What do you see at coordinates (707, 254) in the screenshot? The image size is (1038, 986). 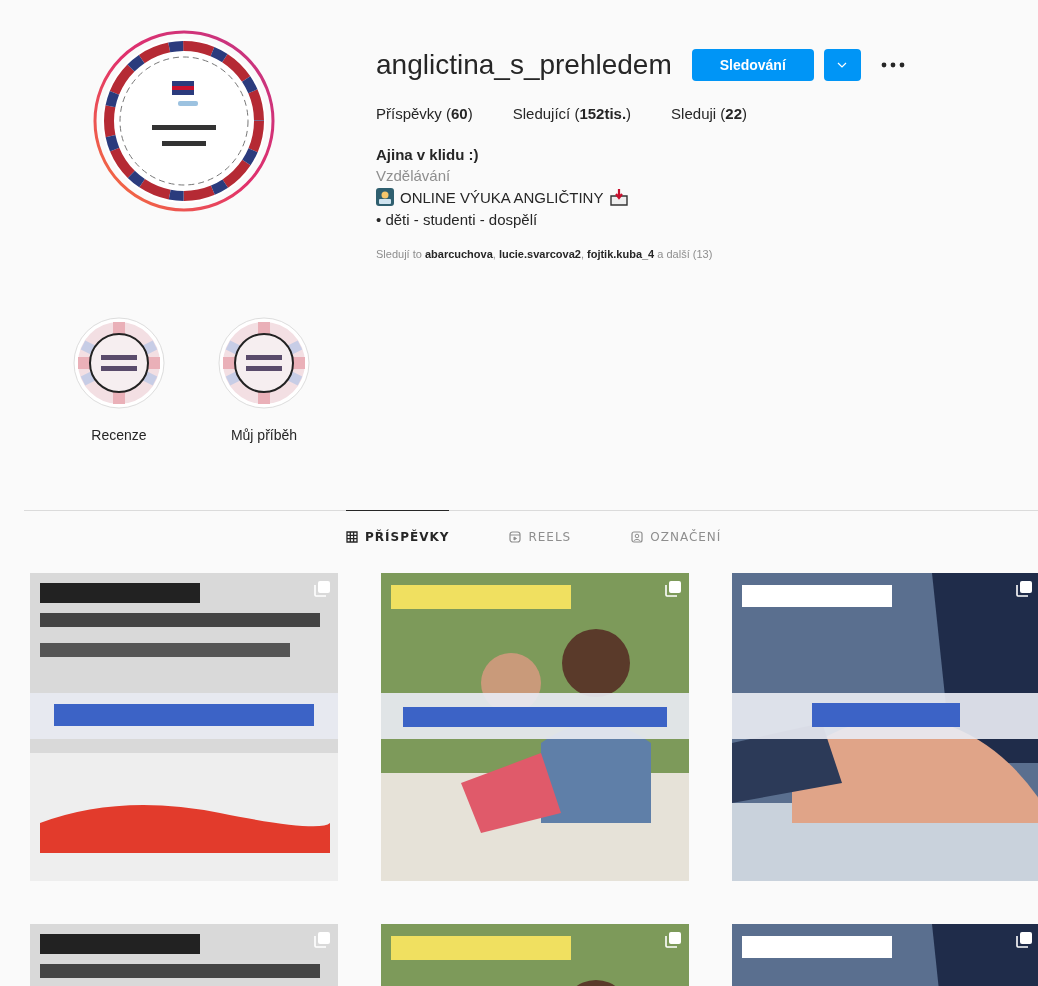 I see `followed-by-text: Sledují to abarcuchova, lucie.svarcova2, fojtik.kuba_4 a další (13)` at bounding box center [707, 254].